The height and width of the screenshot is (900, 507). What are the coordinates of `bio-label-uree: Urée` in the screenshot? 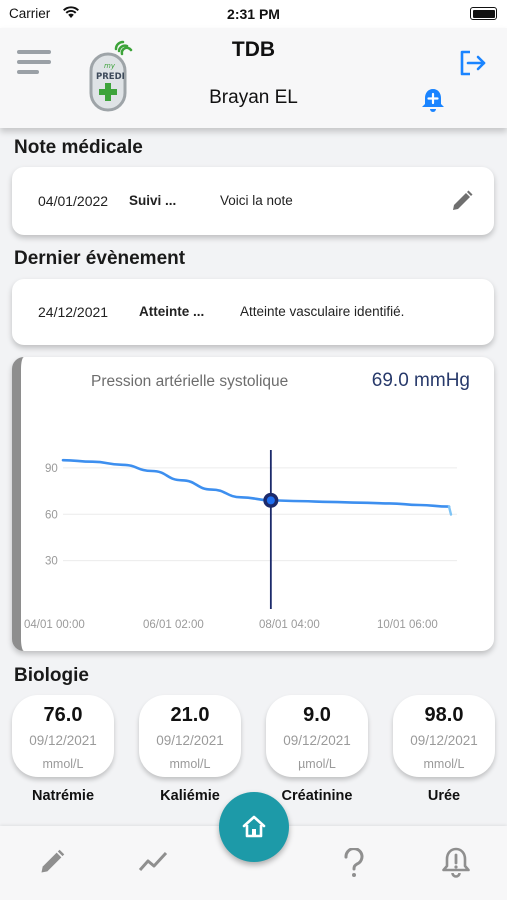 It's located at (444, 796).